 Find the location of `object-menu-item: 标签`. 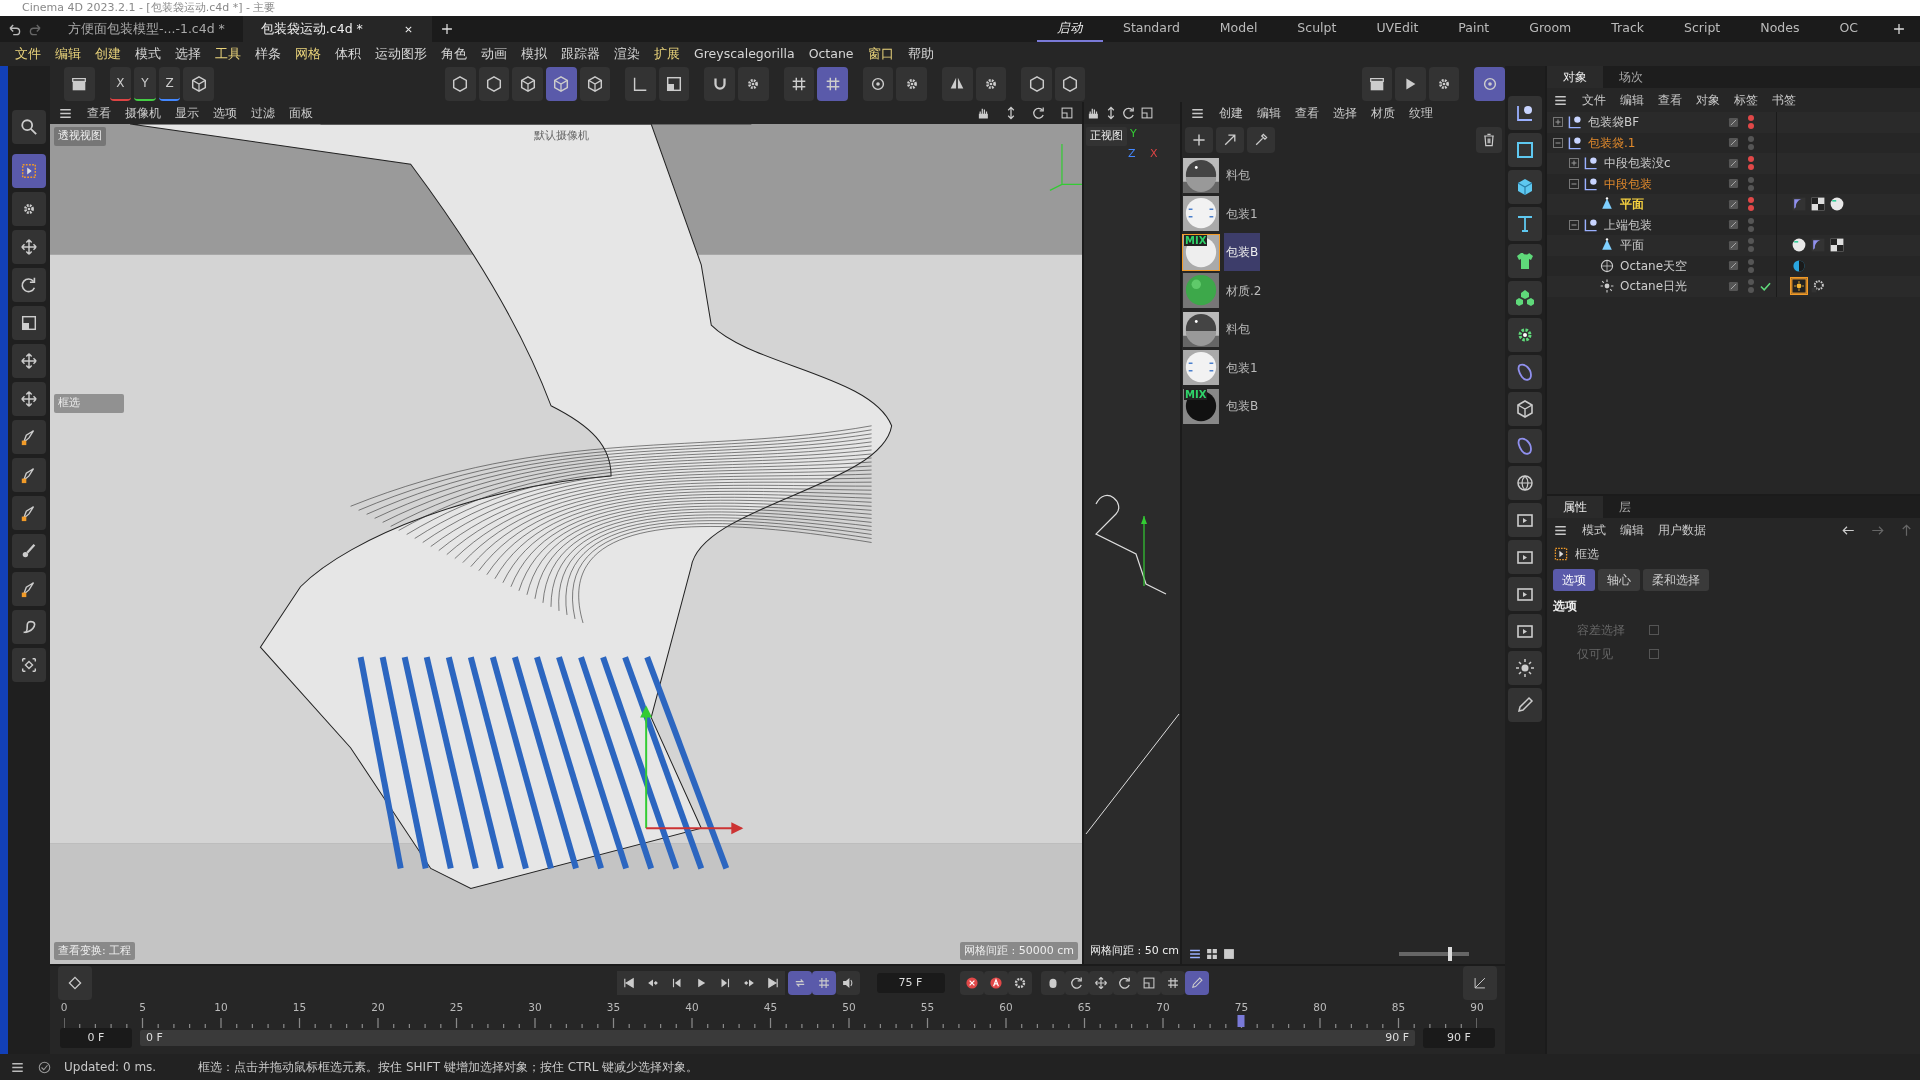

object-menu-item: 标签 is located at coordinates (1746, 100).